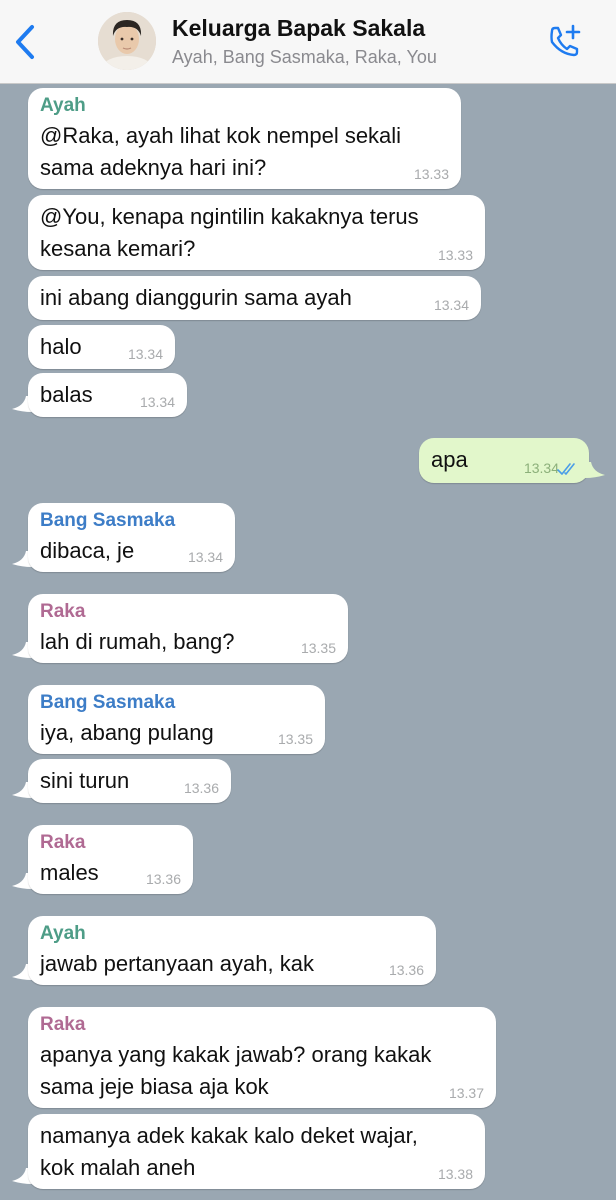 This screenshot has width=616, height=1200. I want to click on message-bubble: Bang Sasmaka iya, abang pulang 13.35, so click(176, 719).